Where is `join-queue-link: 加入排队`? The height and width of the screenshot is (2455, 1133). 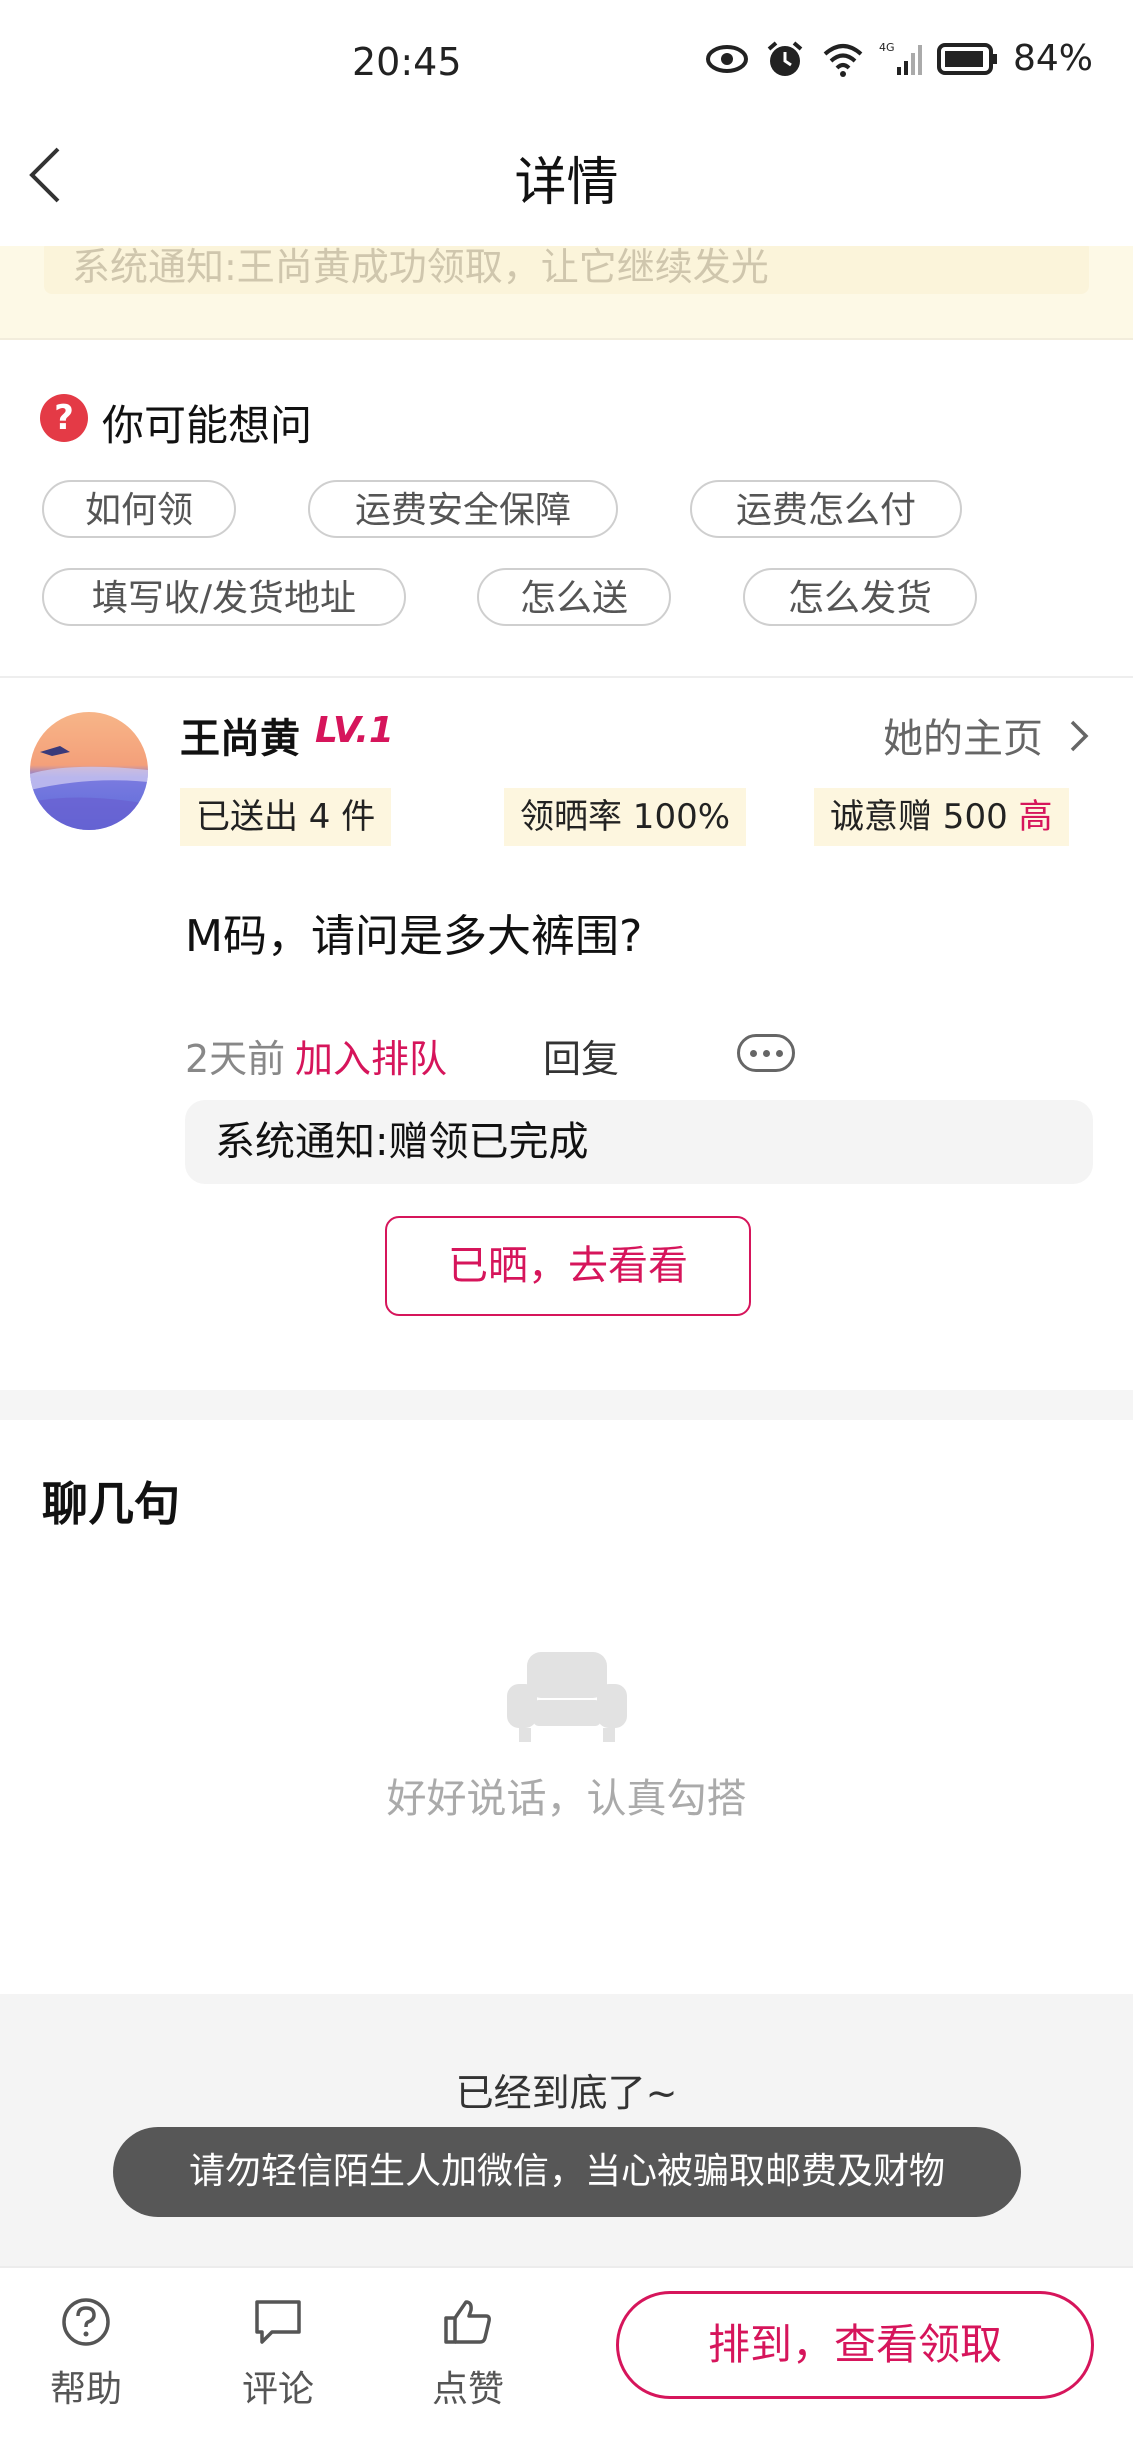 join-queue-link: 加入排队 is located at coordinates (371, 1055).